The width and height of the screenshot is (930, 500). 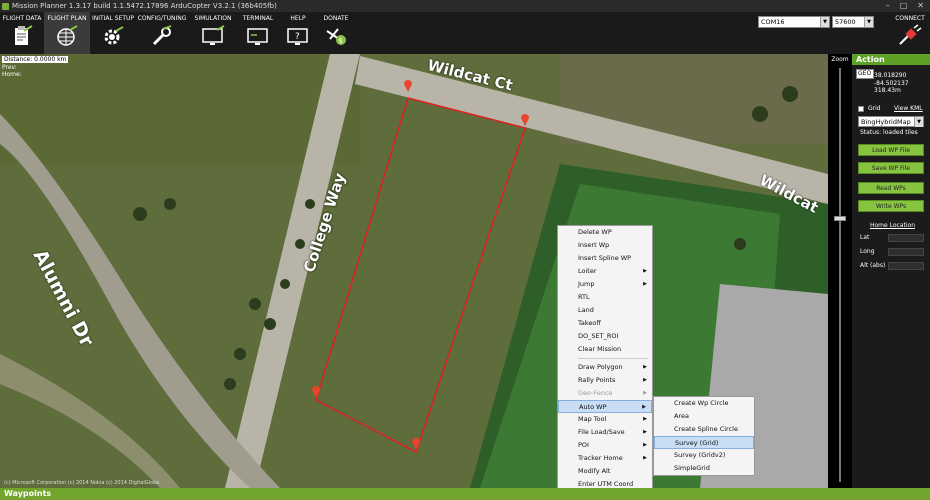 I want to click on home-long-input, so click(x=906, y=252).